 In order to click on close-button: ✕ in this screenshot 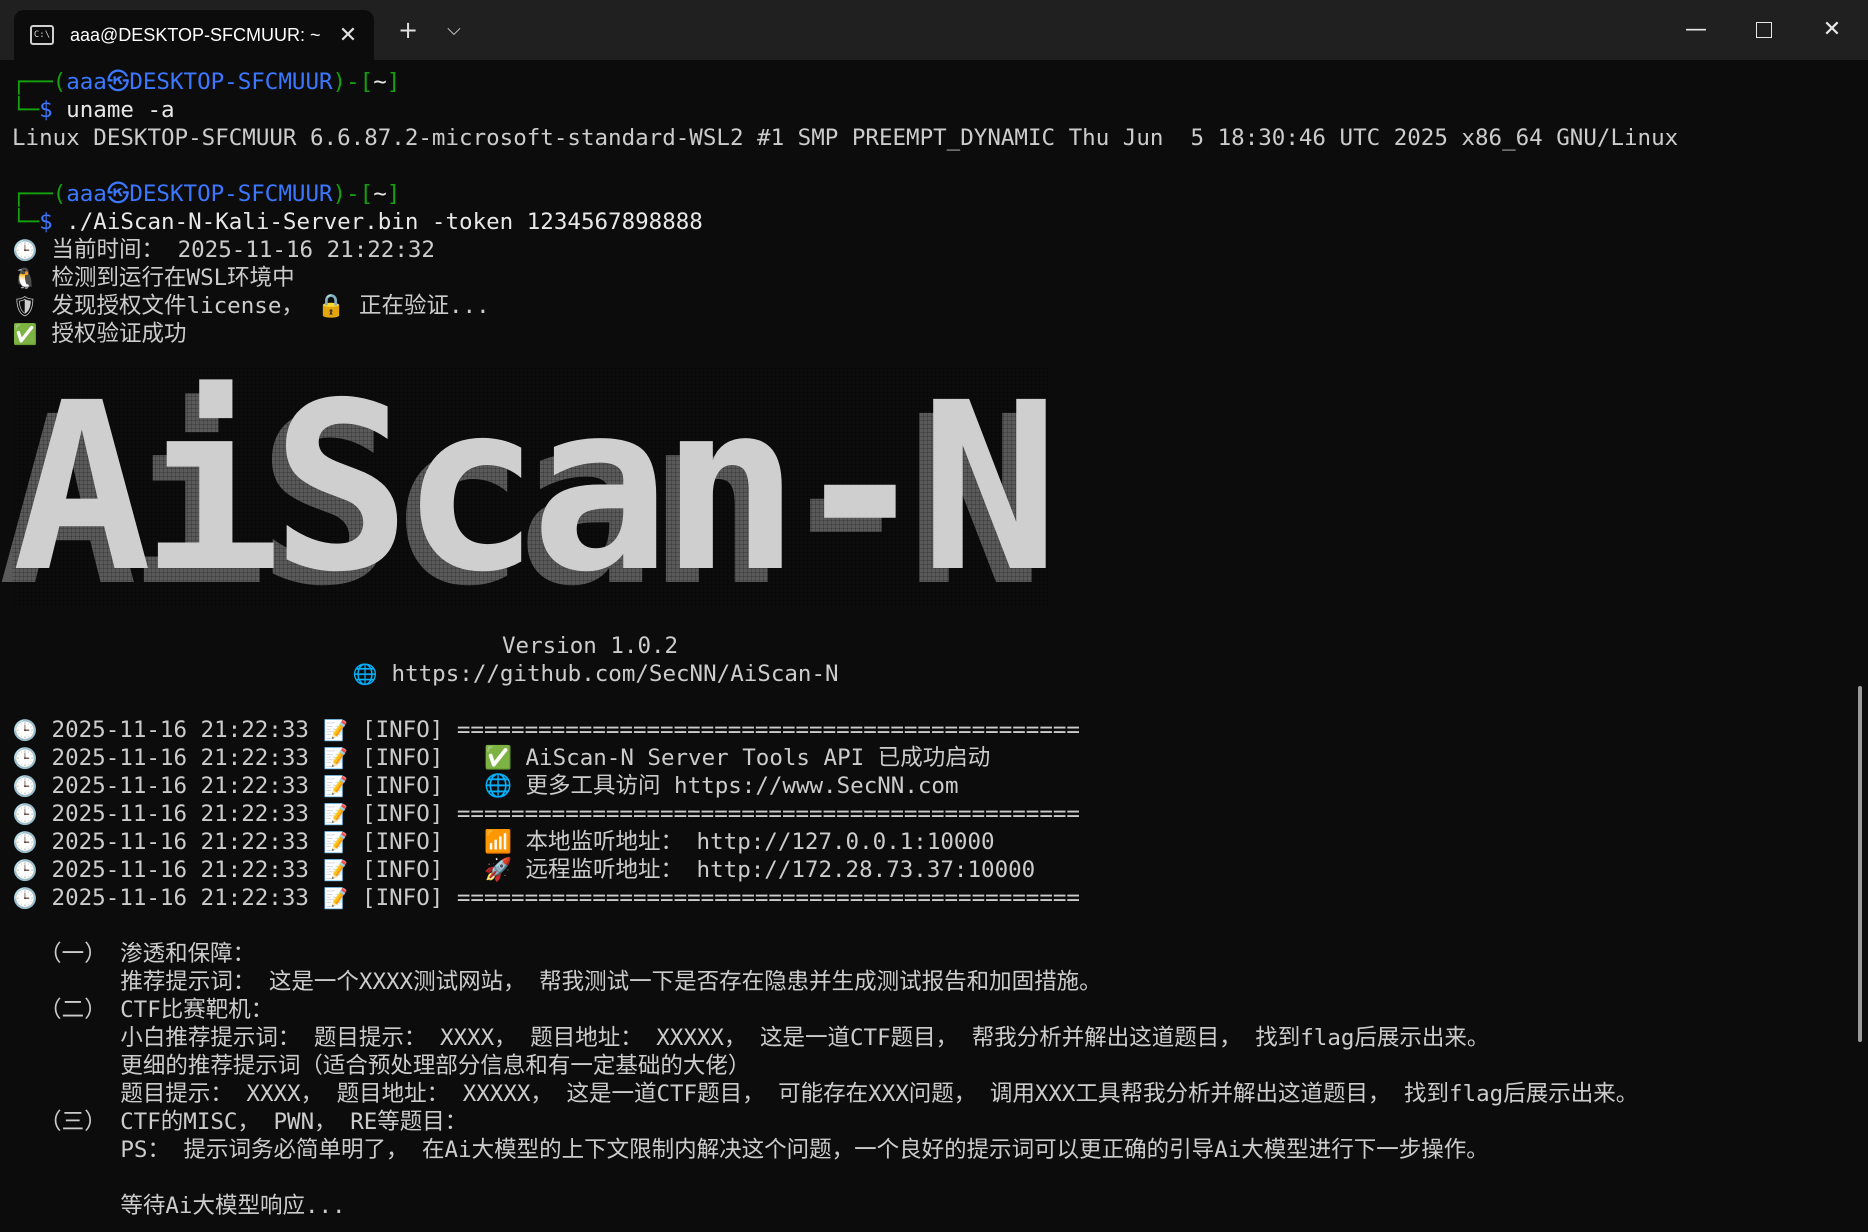, I will do `click(1832, 30)`.